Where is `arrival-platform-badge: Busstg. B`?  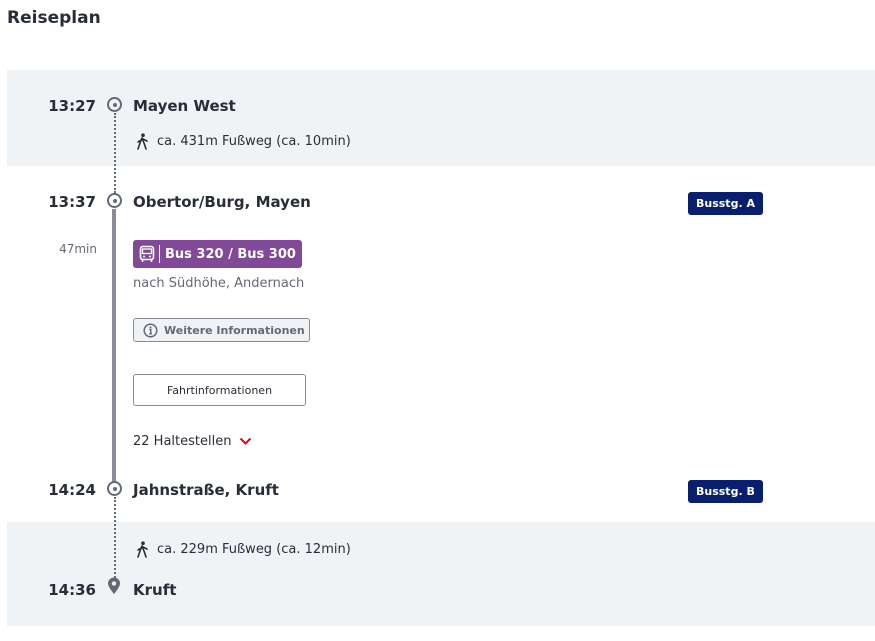
arrival-platform-badge: Busstg. B is located at coordinates (725, 491).